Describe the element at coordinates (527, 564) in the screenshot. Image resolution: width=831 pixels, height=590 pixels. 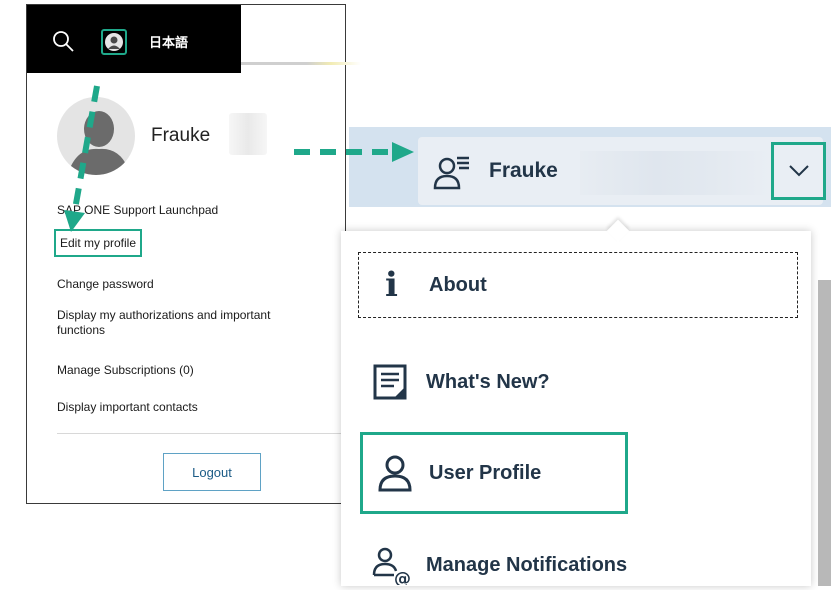
I see `manage-notifications-label: Manage Notifications` at that location.